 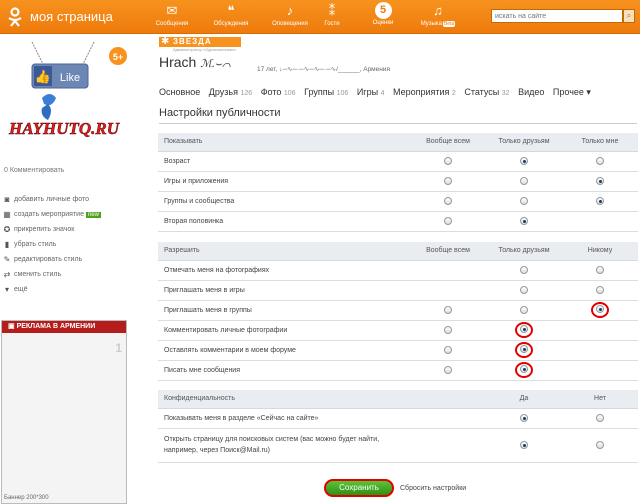 What do you see at coordinates (371, 92) in the screenshot?
I see `tab-games: Игры 4` at bounding box center [371, 92].